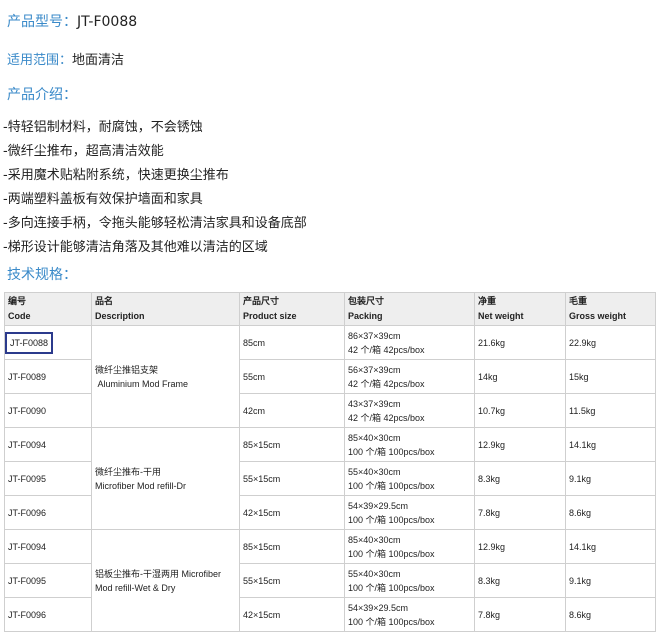 This screenshot has width=660, height=637. What do you see at coordinates (610, 342) in the screenshot?
I see `gross-weight-cell: 22.9kg` at bounding box center [610, 342].